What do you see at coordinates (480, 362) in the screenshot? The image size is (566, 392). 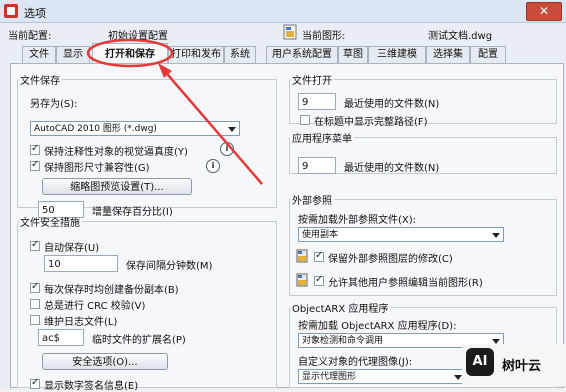 I see `watermark-logo: AI` at bounding box center [480, 362].